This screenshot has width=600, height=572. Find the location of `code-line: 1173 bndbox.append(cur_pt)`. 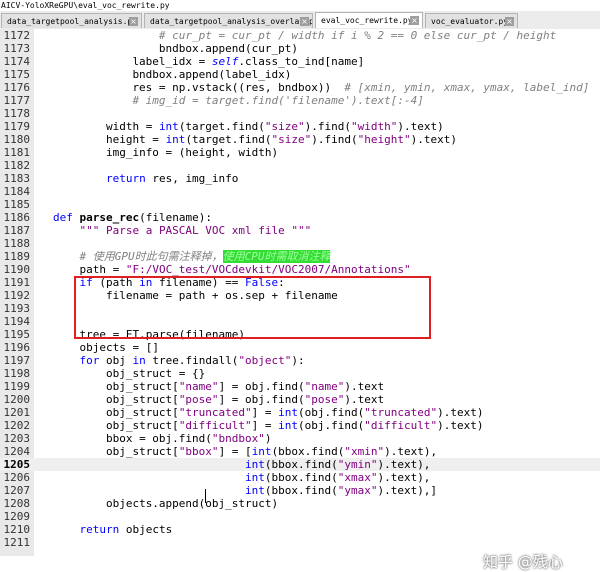

code-line: 1173 bndbox.append(cur_pt) is located at coordinates (300, 48).